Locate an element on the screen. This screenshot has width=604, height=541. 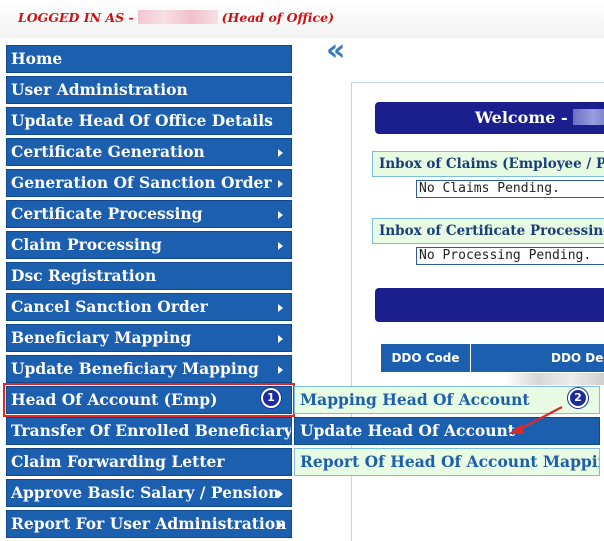
menu-item-approve-basic-salary: Approve Basic Salary / Pension is located at coordinates (149, 493).